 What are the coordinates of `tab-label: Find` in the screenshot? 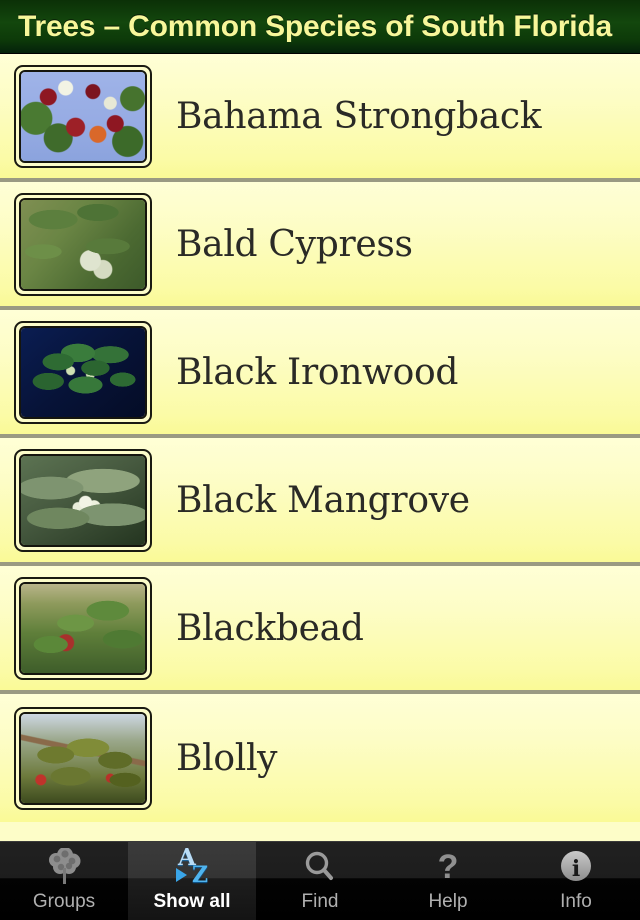 It's located at (320, 901).